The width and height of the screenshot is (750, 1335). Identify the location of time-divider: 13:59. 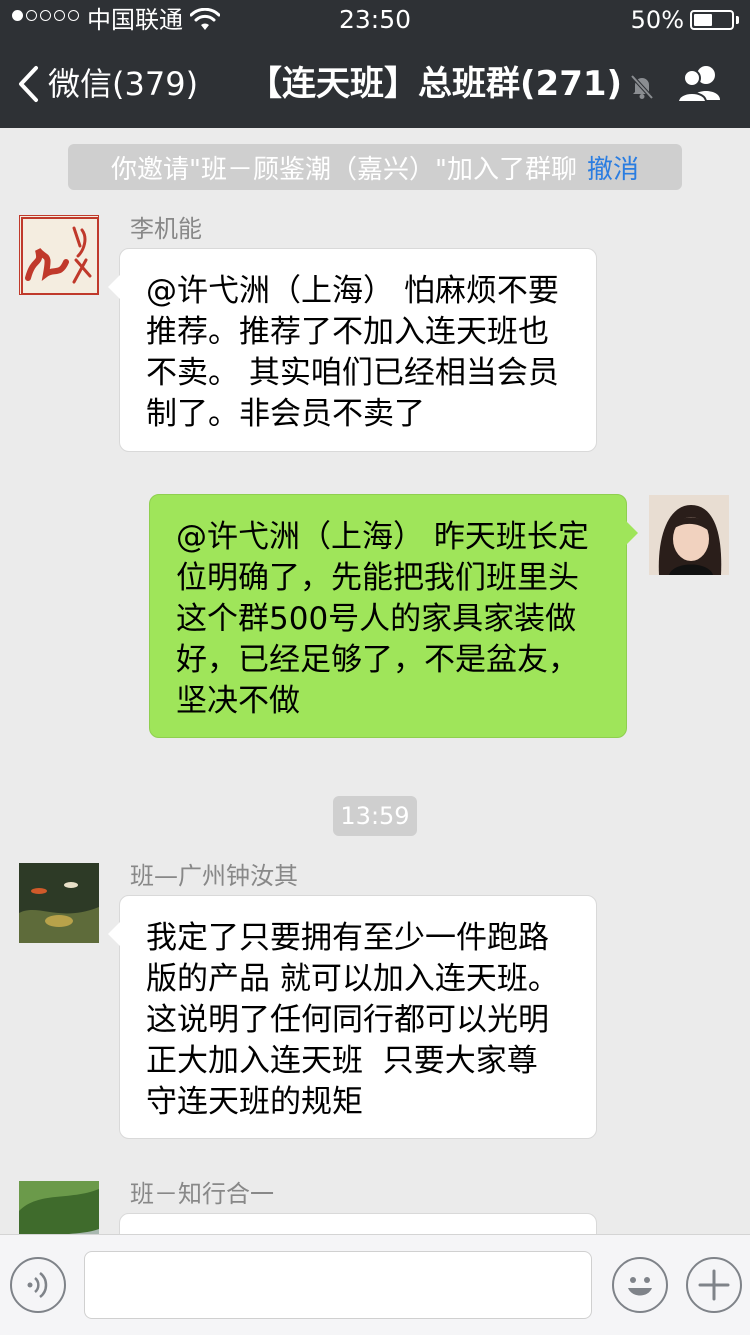
(375, 816).